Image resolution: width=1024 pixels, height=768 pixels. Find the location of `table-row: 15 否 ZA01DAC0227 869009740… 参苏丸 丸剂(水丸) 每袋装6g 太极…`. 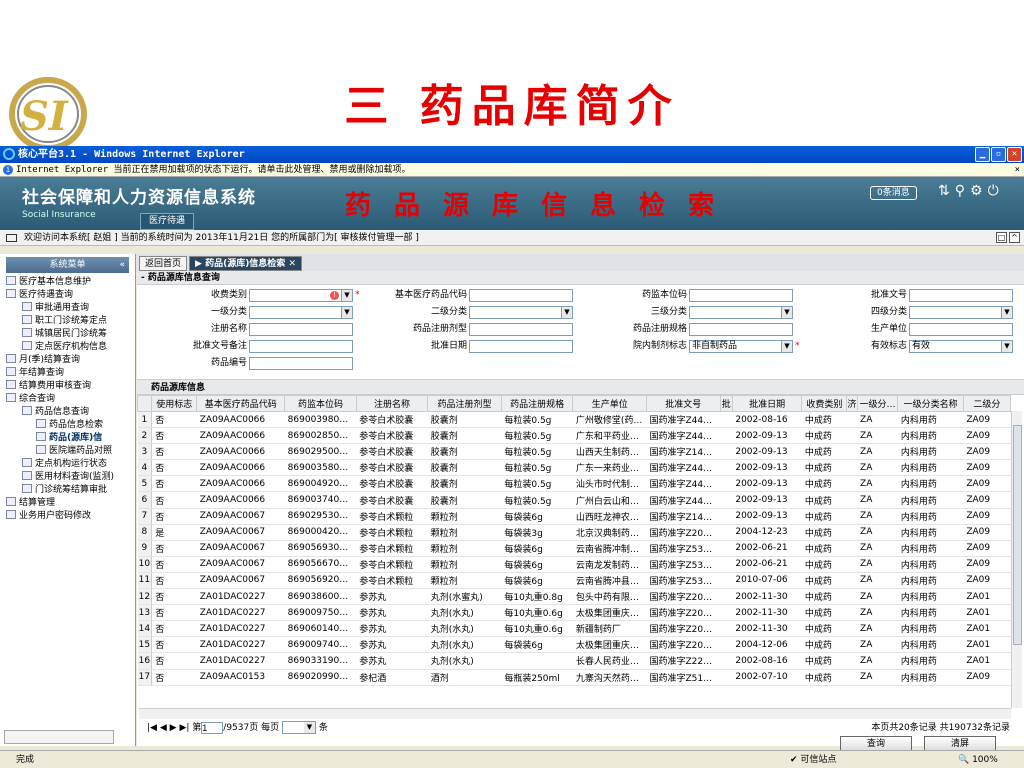

table-row: 15 否 ZA01DAC0227 869009740… 参苏丸 丸剂(水丸) 每袋装6g 太极… is located at coordinates (574, 645).